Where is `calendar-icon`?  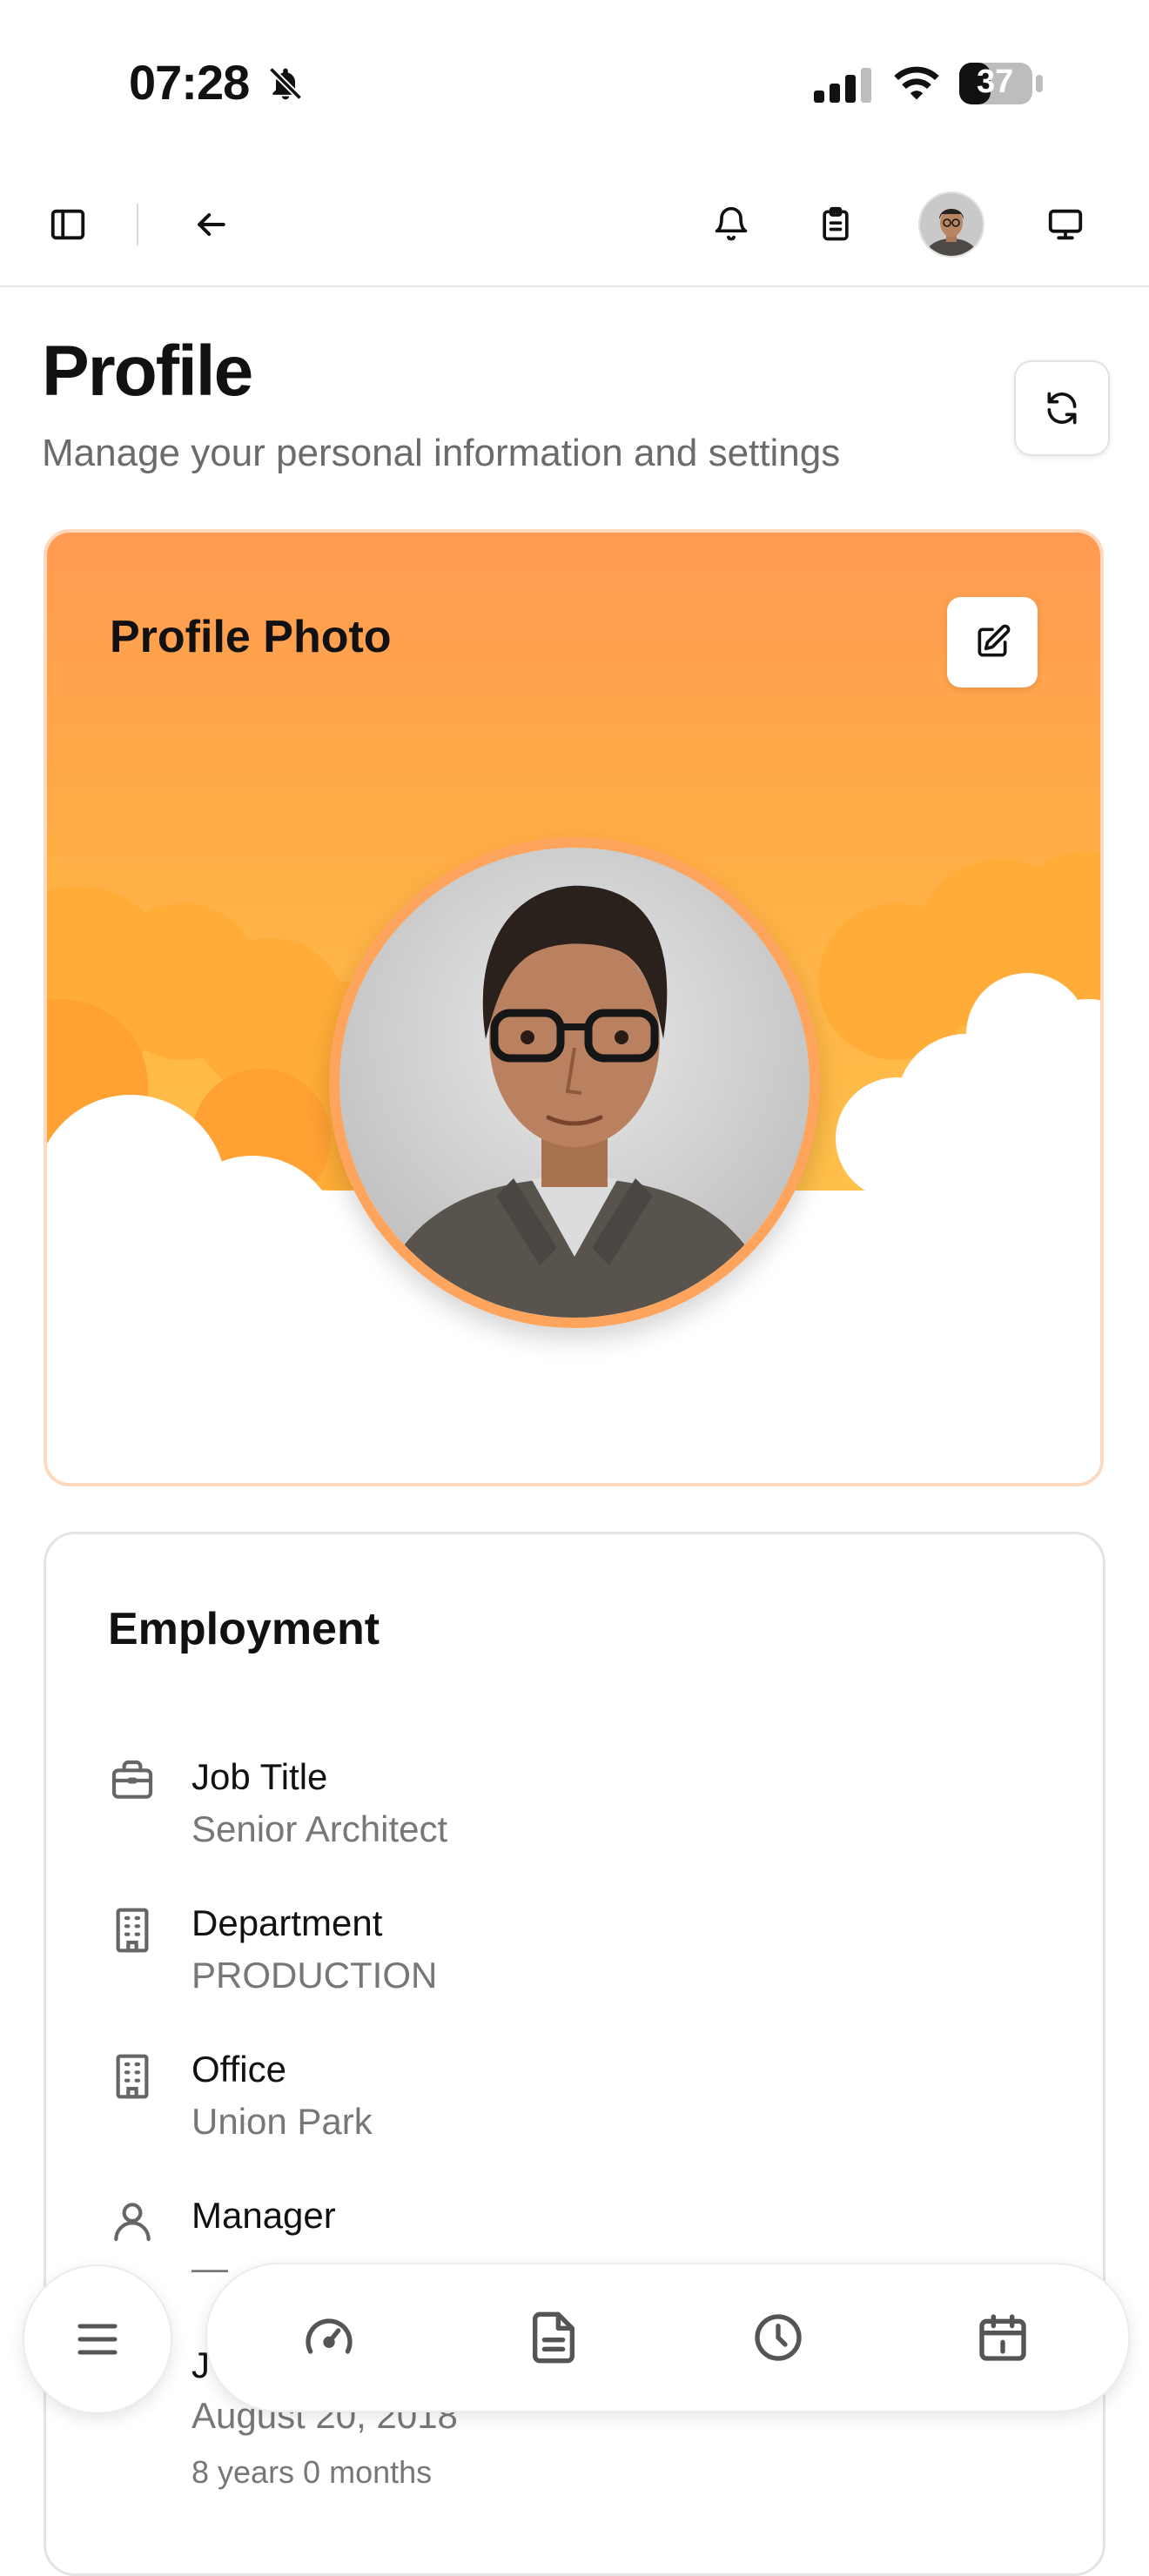
calendar-icon is located at coordinates (1002, 2337).